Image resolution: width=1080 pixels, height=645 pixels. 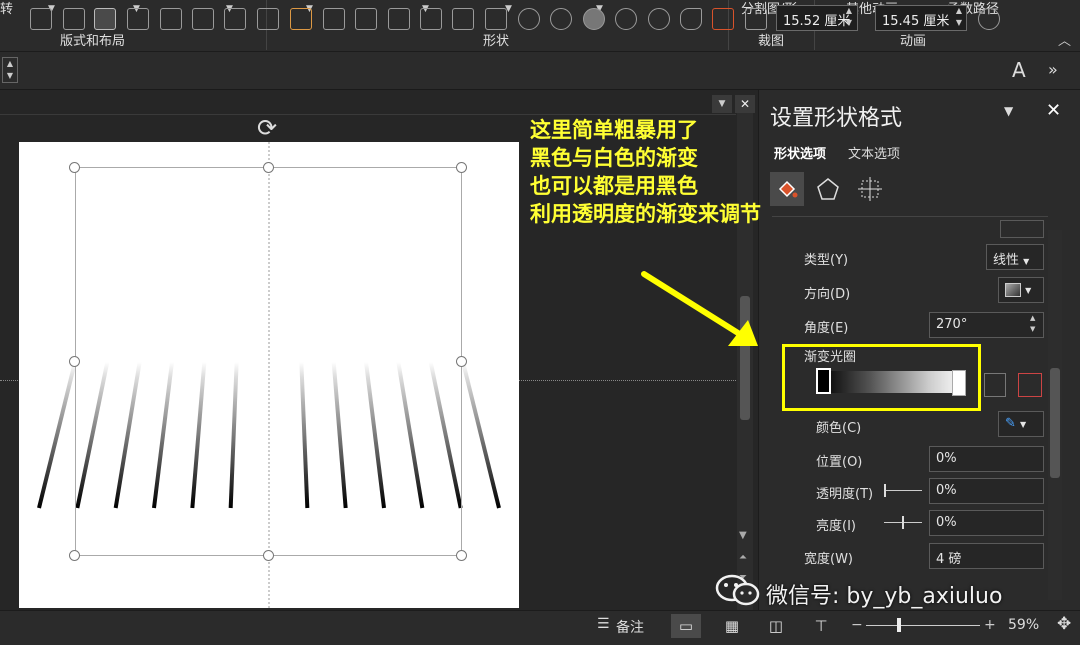 I want to click on annotation-text: 这里简单粗暴用了 黑色与白色的渐变 也可以都是用黑色 利用透明度的渐变来调节, so click(x=645, y=172).